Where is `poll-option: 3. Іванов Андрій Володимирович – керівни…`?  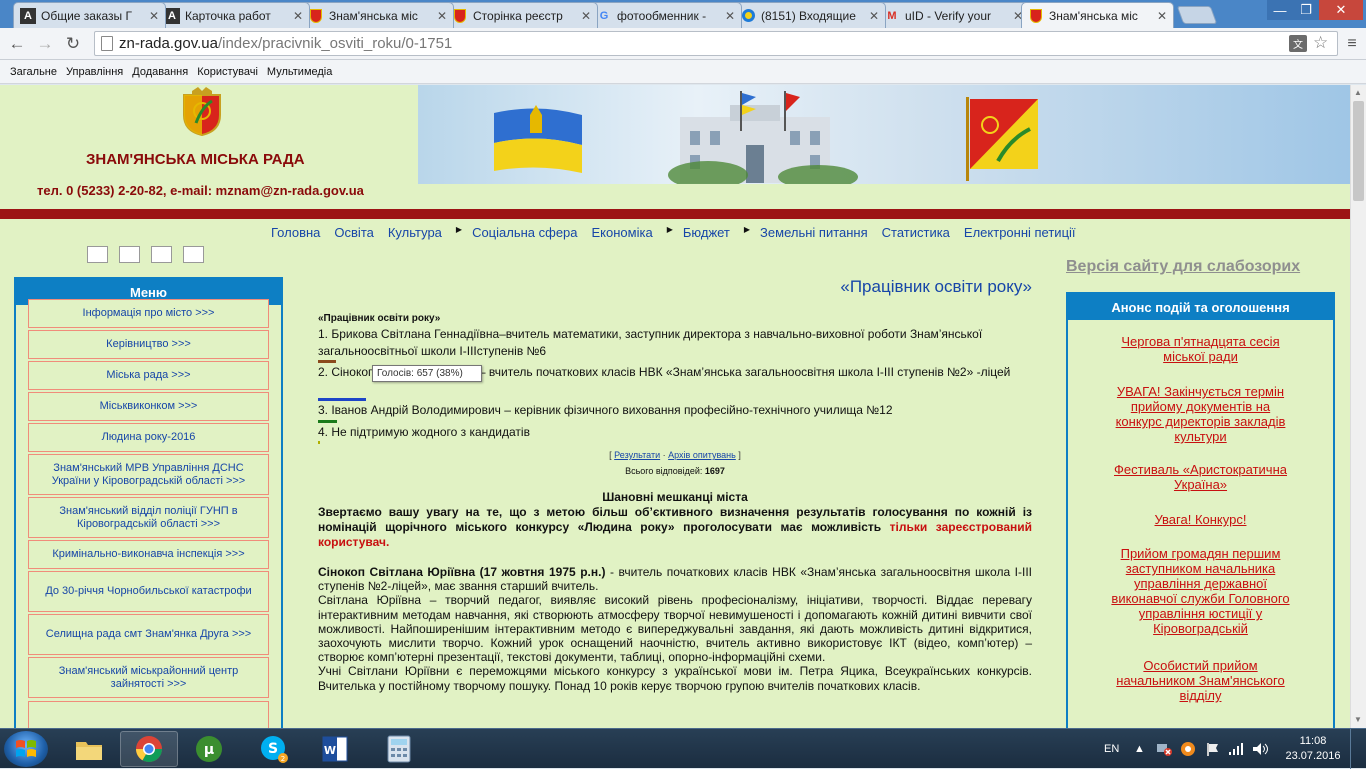
poll-option: 3. Іванов Андрій Володимирович – керівни… is located at coordinates (675, 410).